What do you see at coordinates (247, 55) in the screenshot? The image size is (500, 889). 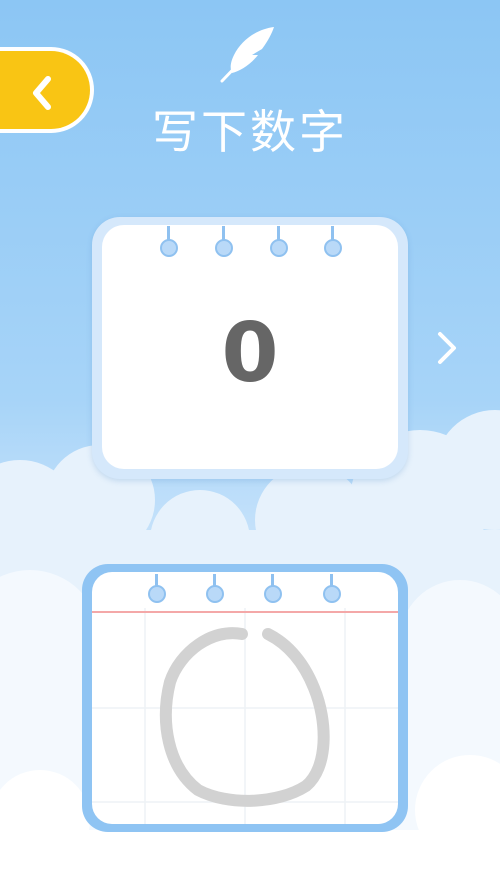 I see `feather-icon` at bounding box center [247, 55].